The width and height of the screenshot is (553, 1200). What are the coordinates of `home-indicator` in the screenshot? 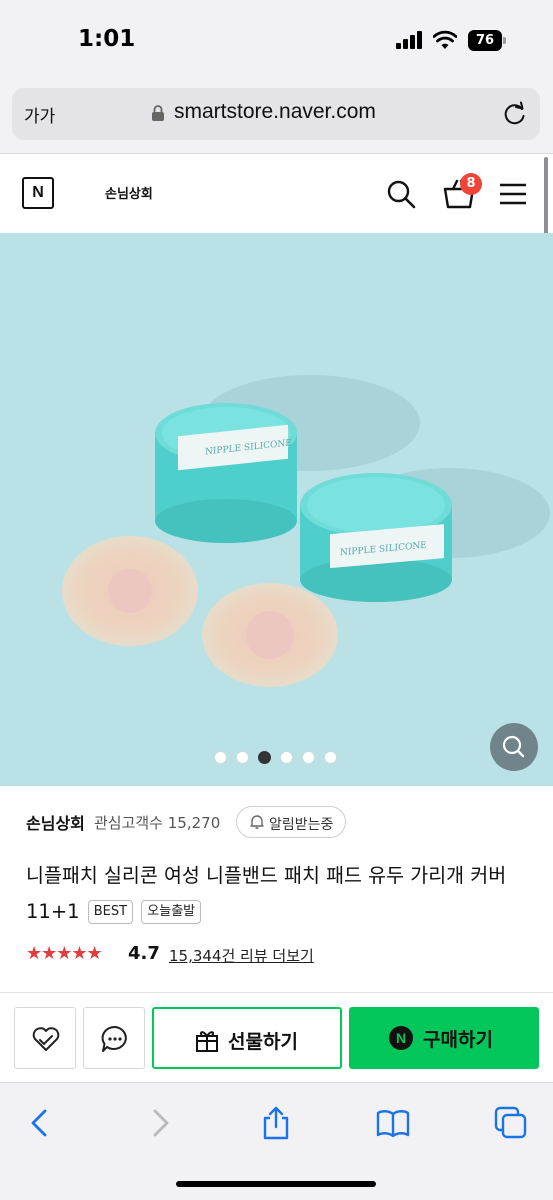 It's located at (276, 1184).